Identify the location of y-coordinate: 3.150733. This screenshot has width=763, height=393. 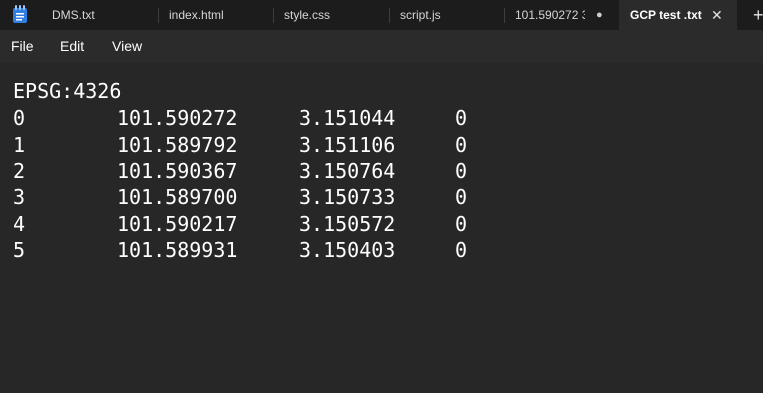
(347, 197).